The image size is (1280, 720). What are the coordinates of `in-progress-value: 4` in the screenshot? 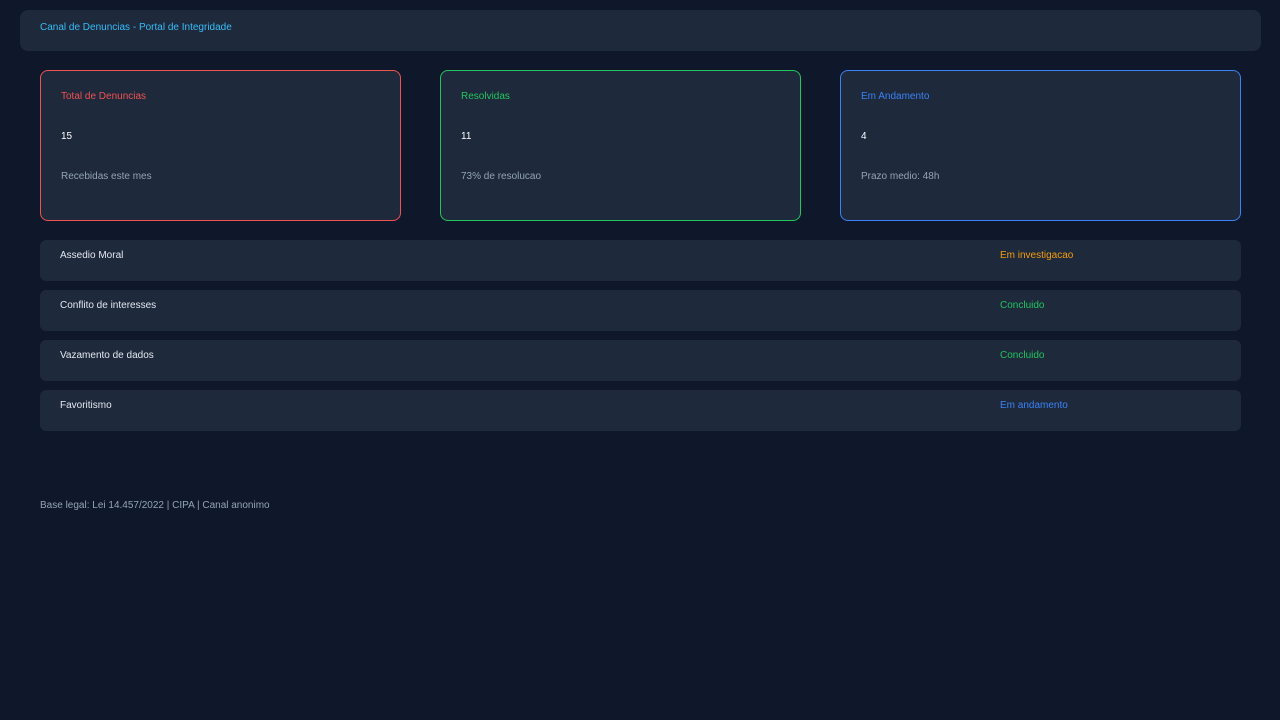 It's located at (864, 136).